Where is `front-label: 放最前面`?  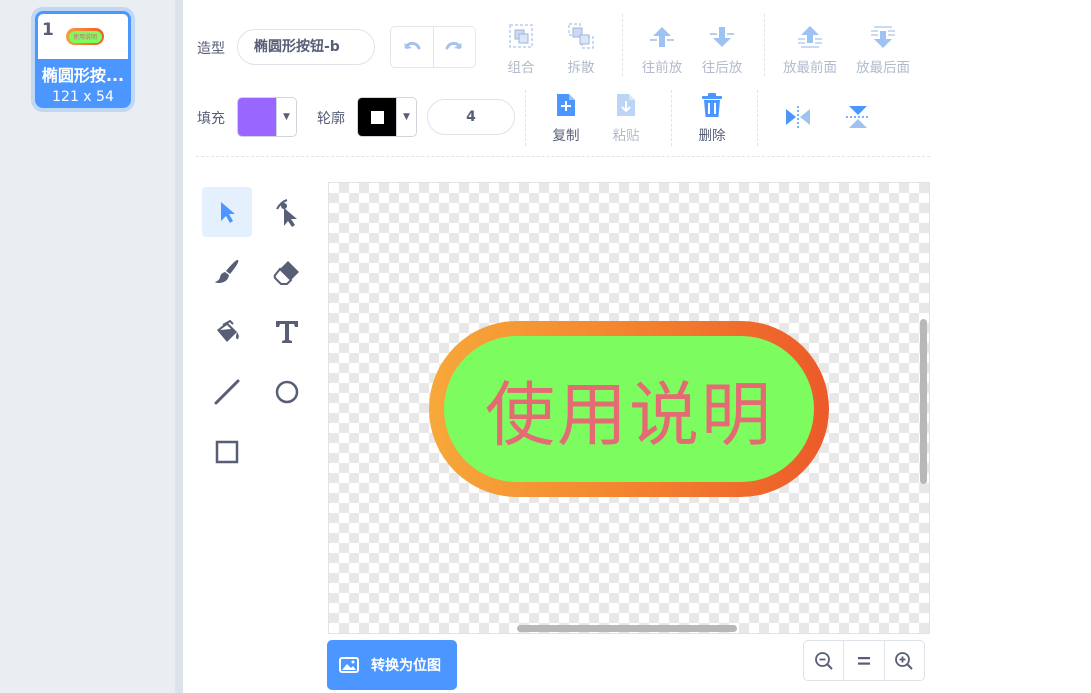
front-label: 放最前面 is located at coordinates (810, 68).